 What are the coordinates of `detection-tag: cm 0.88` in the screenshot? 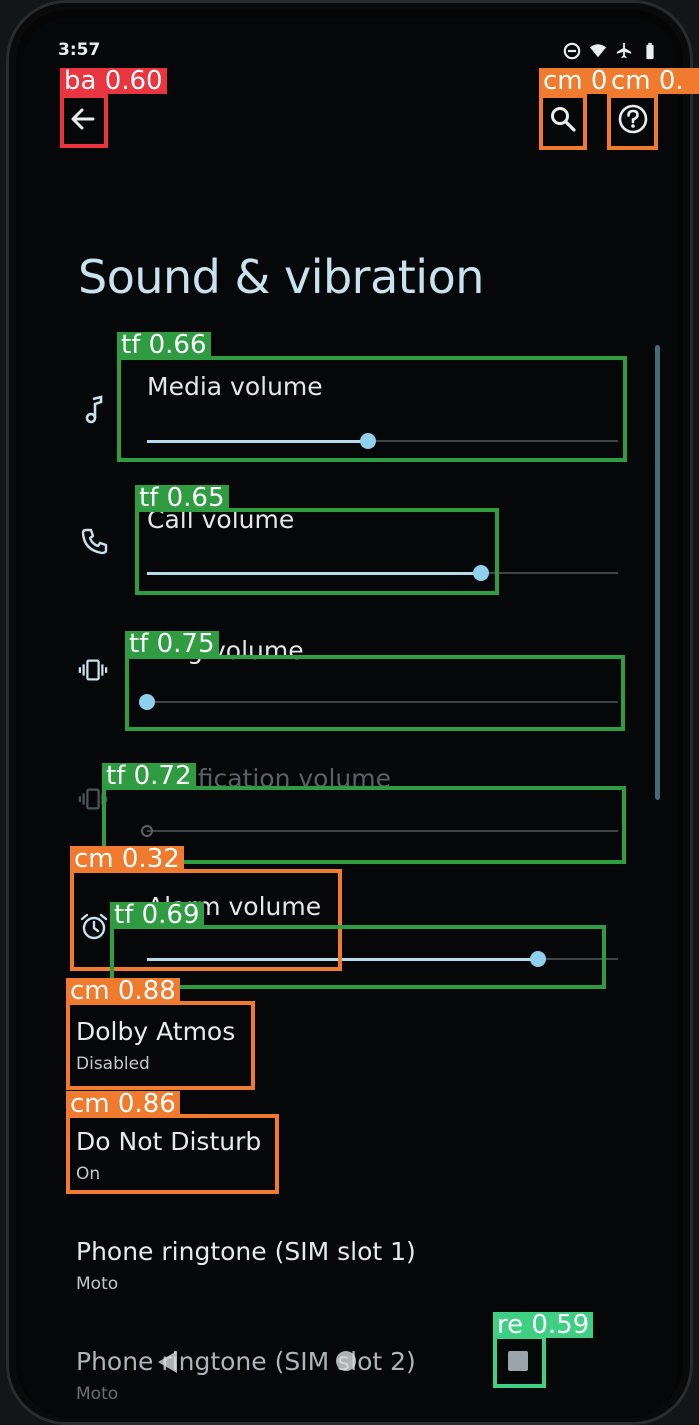 It's located at (123, 991).